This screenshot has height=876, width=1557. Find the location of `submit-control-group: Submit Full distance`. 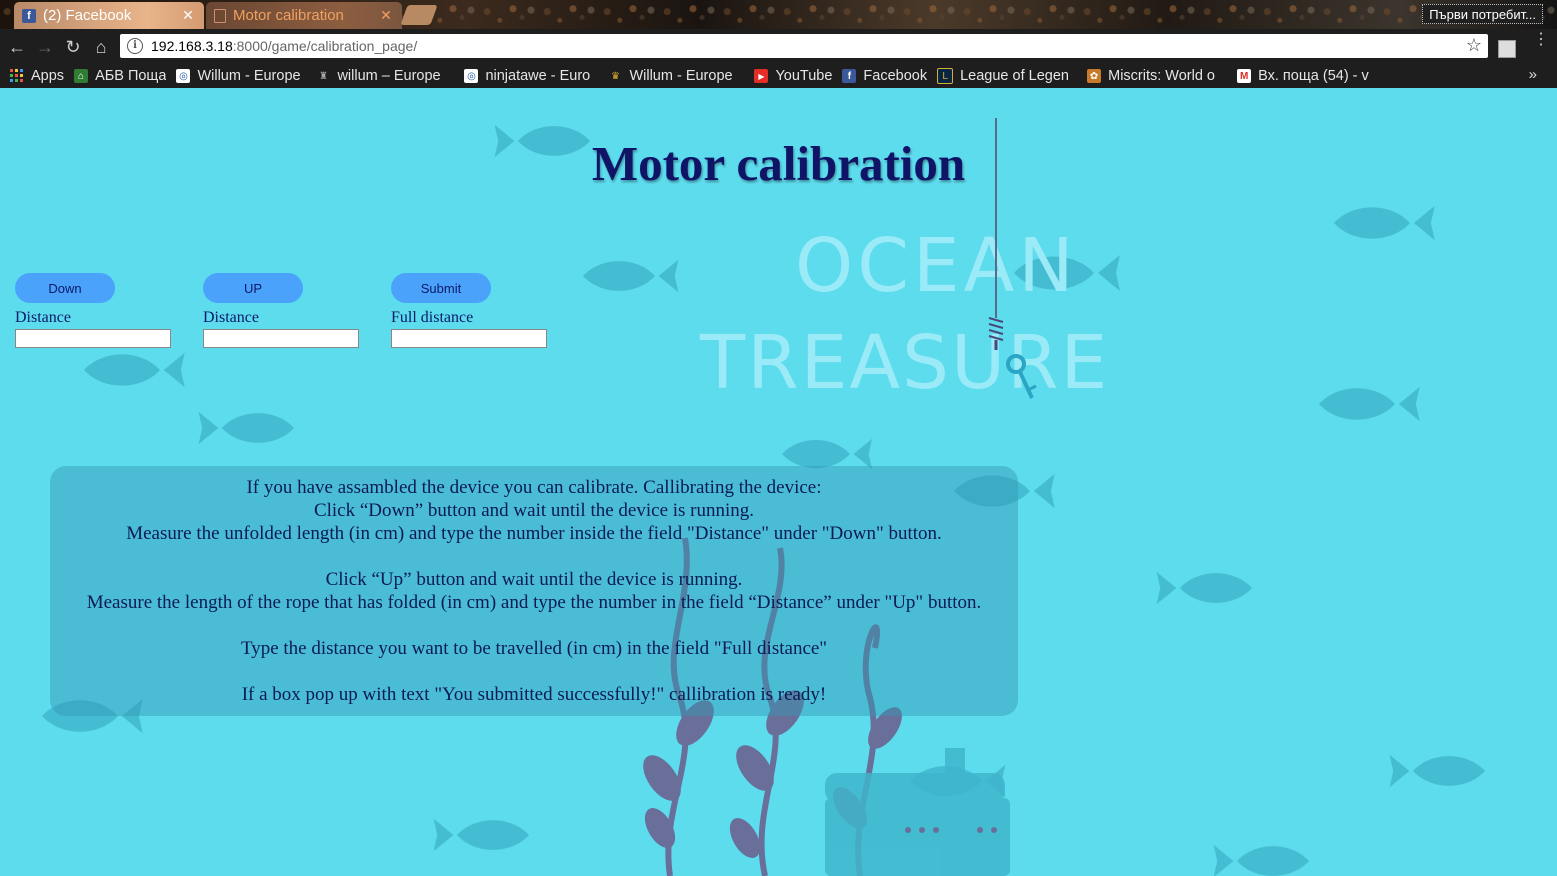

submit-control-group: Submit Full distance is located at coordinates (469, 310).